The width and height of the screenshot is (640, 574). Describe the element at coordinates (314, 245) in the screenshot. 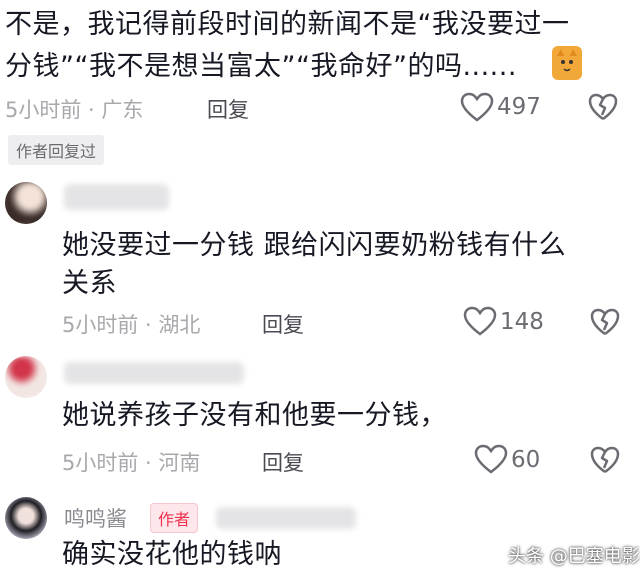

I see `comment-text-line1: 她没要过一分钱 跟给闪闪要奶粉钱有什么` at that location.